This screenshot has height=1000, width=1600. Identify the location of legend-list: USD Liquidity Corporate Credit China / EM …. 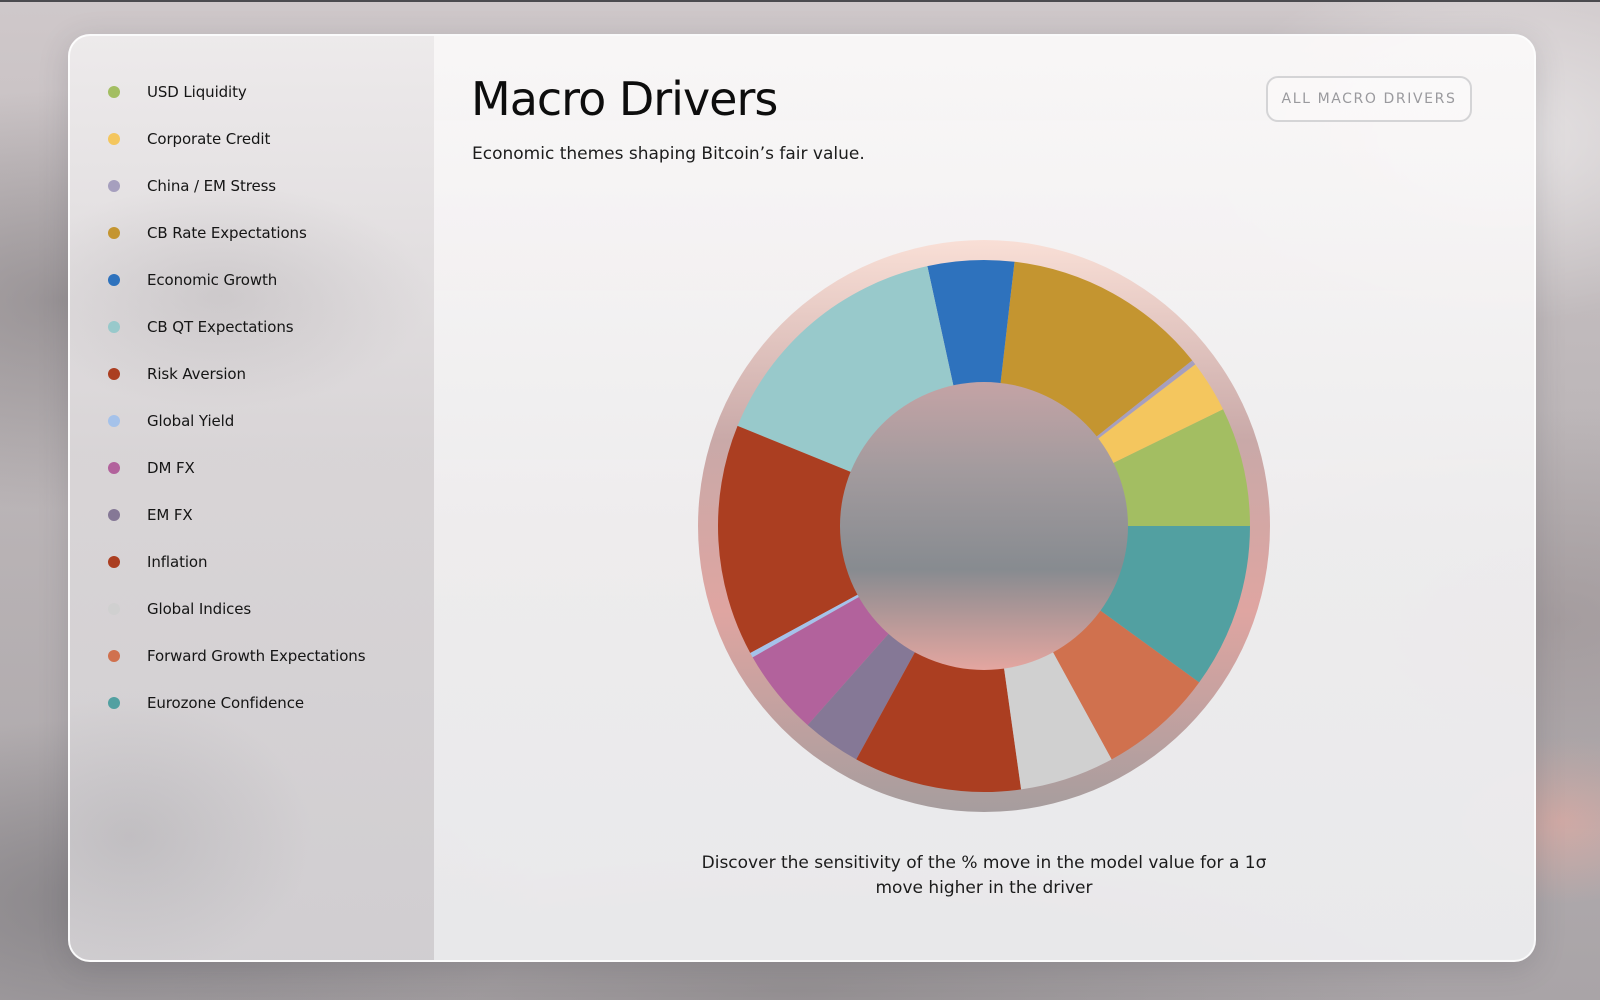
(237, 397).